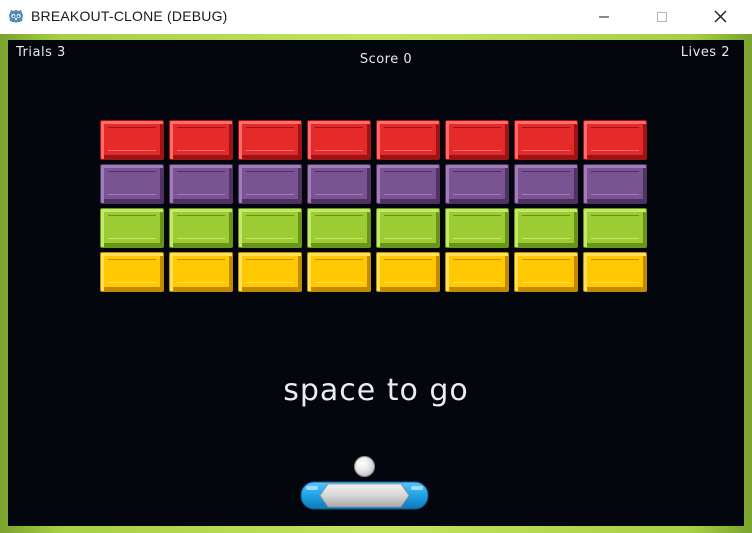  What do you see at coordinates (129, 16) in the screenshot?
I see `window-title: BREAKOUT-CLONE (DEBUG)` at bounding box center [129, 16].